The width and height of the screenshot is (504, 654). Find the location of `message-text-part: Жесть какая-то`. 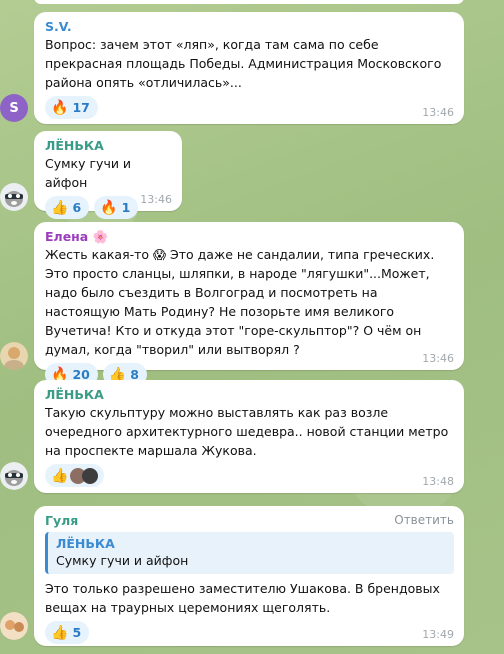

message-text-part: Жесть какая-то is located at coordinates (99, 254).